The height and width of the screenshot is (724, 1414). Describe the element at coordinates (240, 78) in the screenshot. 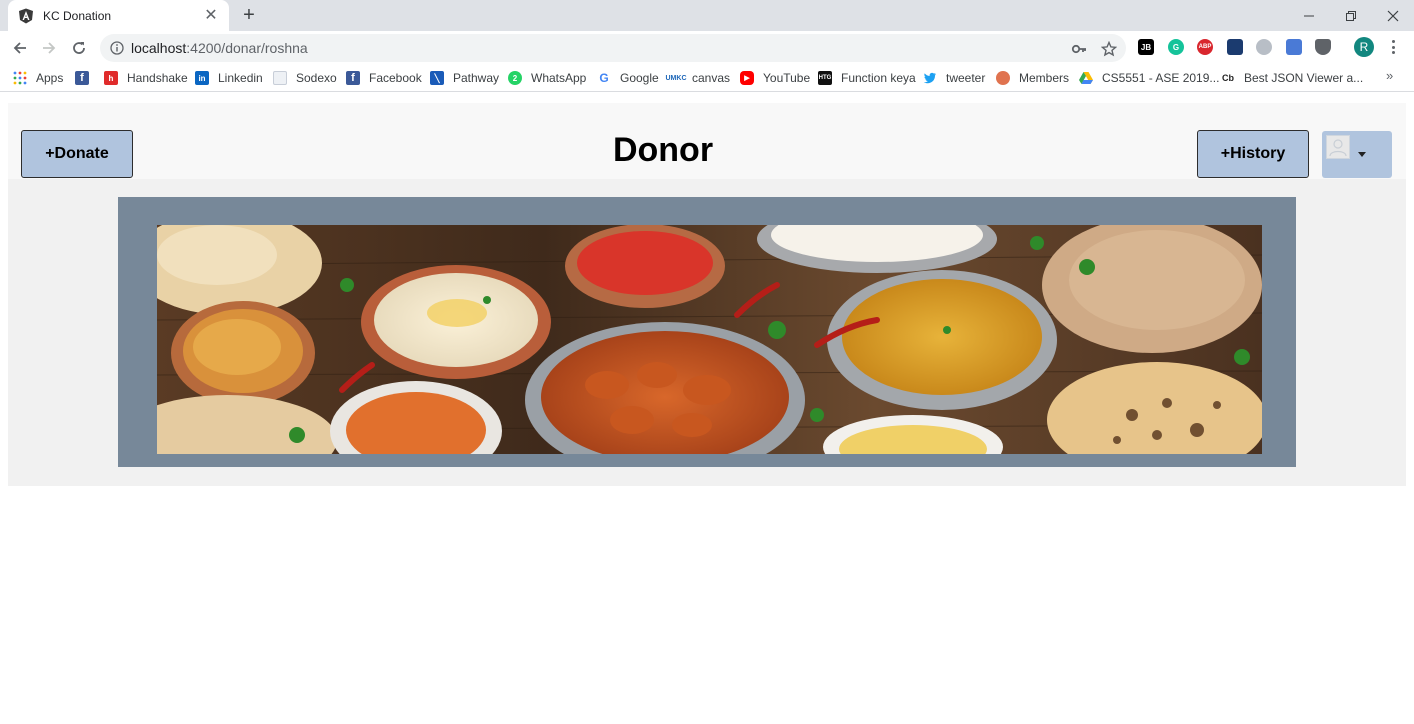

I see `bookmark-label: Linkedin` at that location.